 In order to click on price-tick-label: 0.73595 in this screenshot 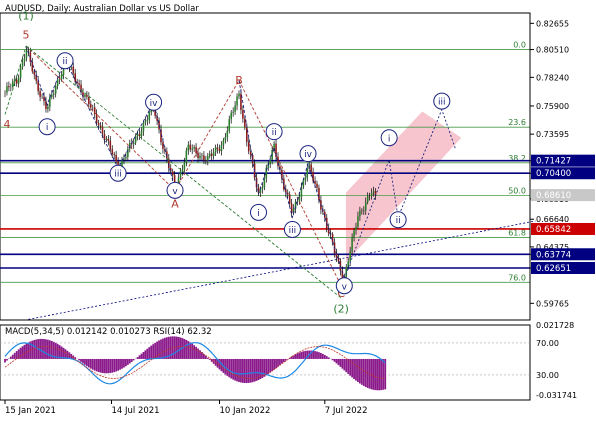, I will do `click(552, 134)`.